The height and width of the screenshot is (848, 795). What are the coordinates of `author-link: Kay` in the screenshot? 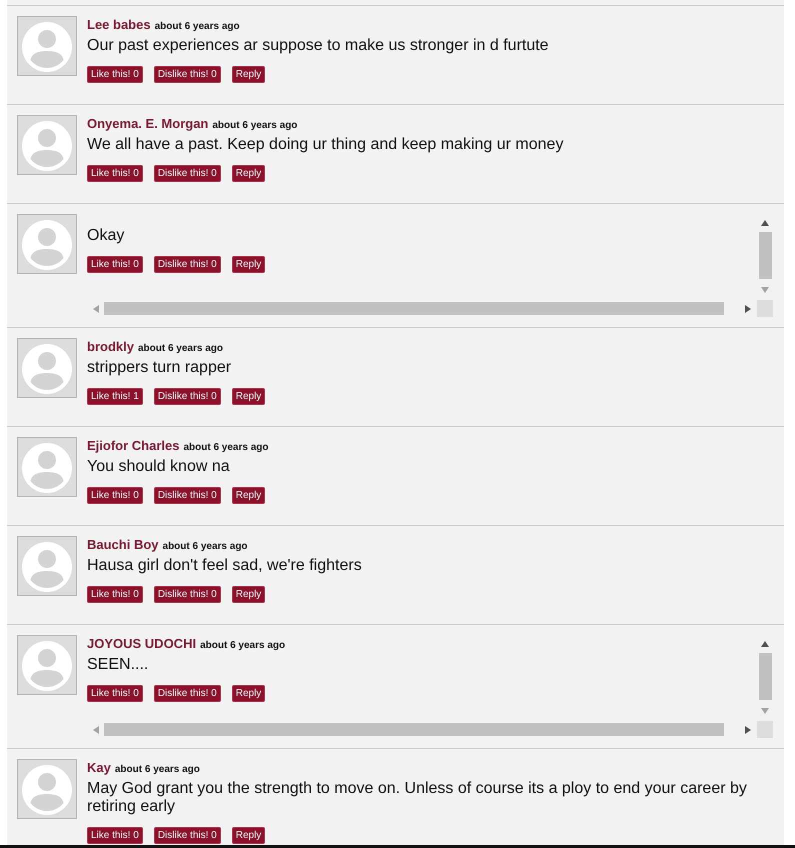 It's located at (99, 768).